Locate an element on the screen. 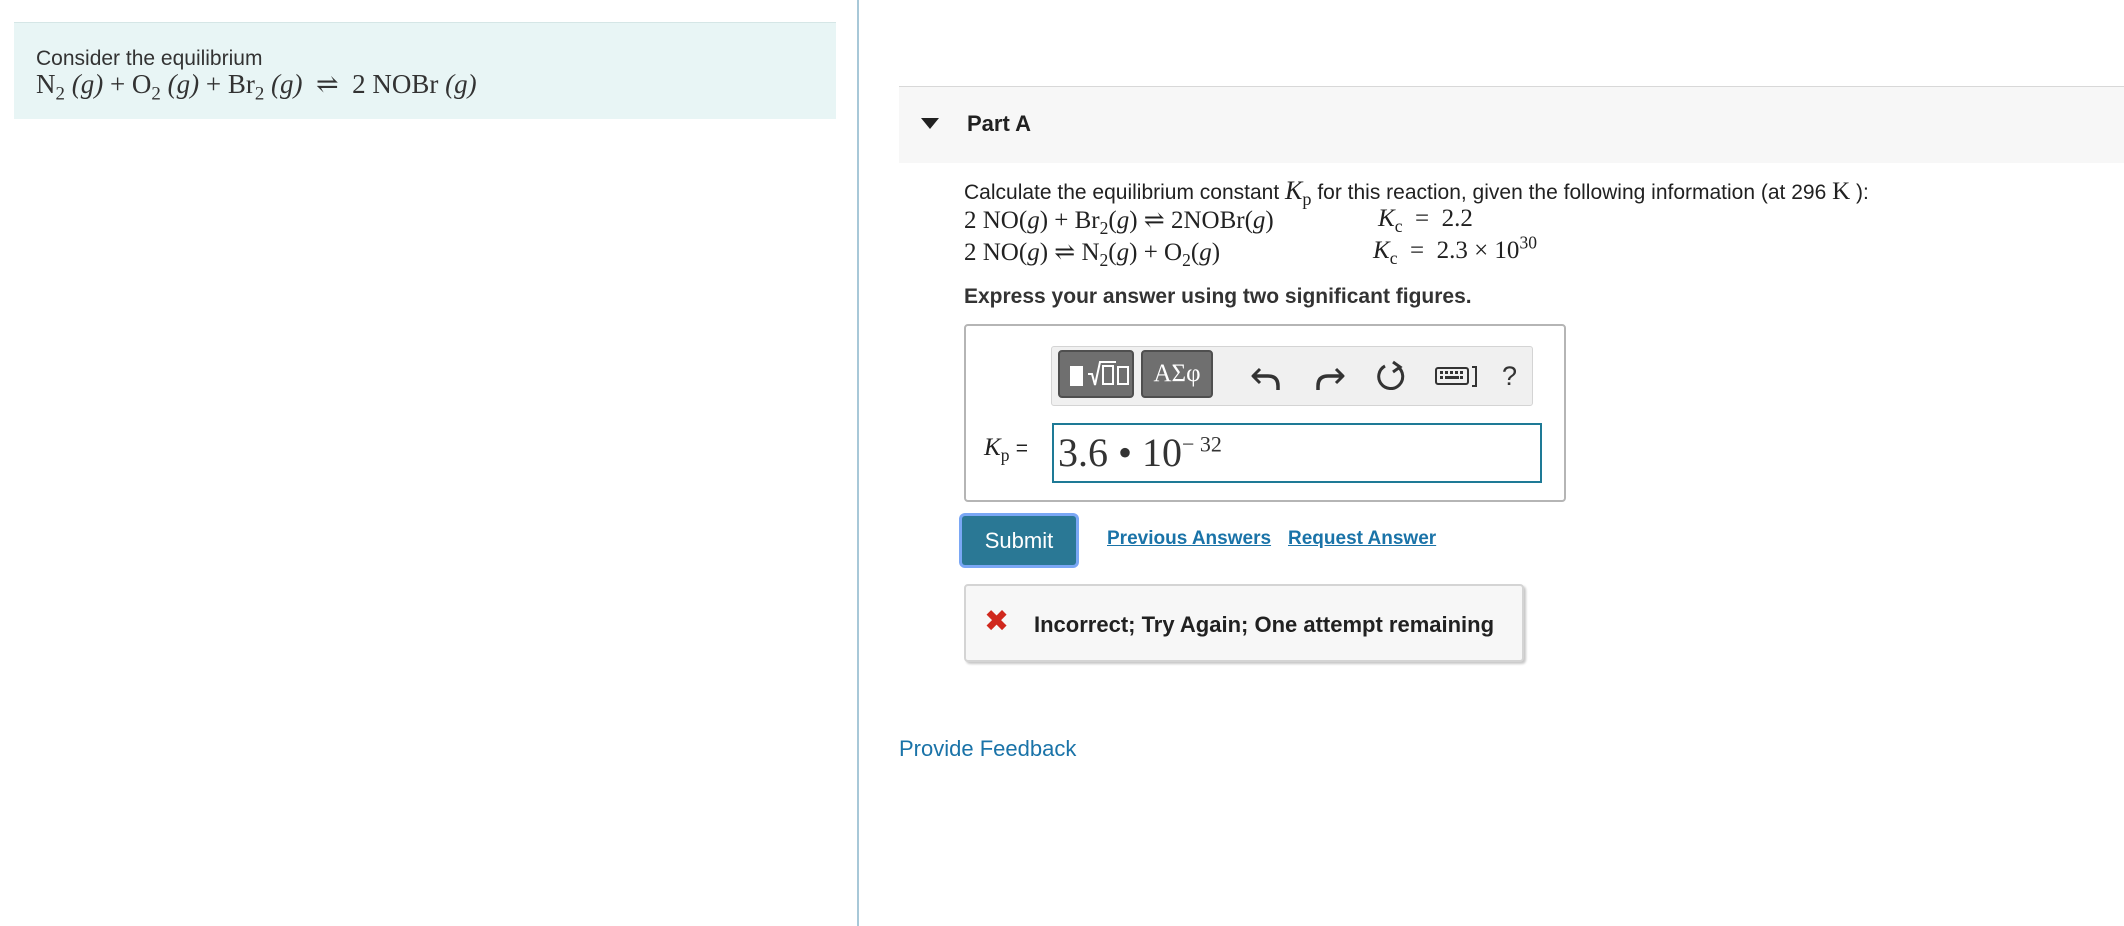  reaction-2: 2 NO(g) ⇌ N2(g) + O2(g) is located at coordinates (1092, 254).